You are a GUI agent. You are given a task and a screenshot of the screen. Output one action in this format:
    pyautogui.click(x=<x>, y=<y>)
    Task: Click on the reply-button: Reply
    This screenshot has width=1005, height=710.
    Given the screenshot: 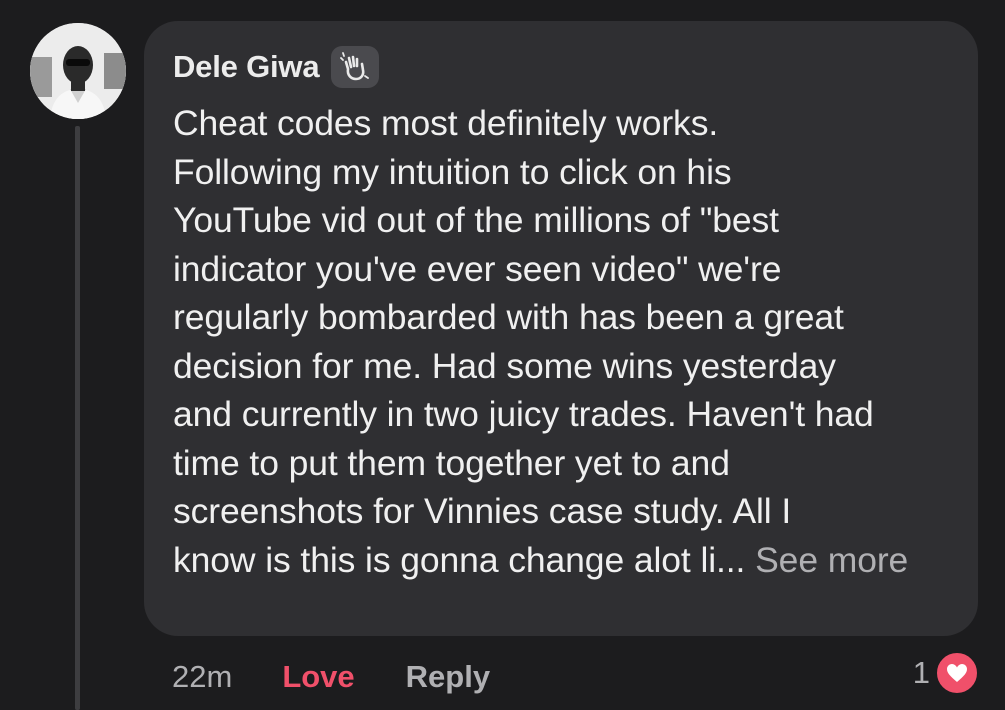 What is the action you would take?
    pyautogui.click(x=448, y=677)
    